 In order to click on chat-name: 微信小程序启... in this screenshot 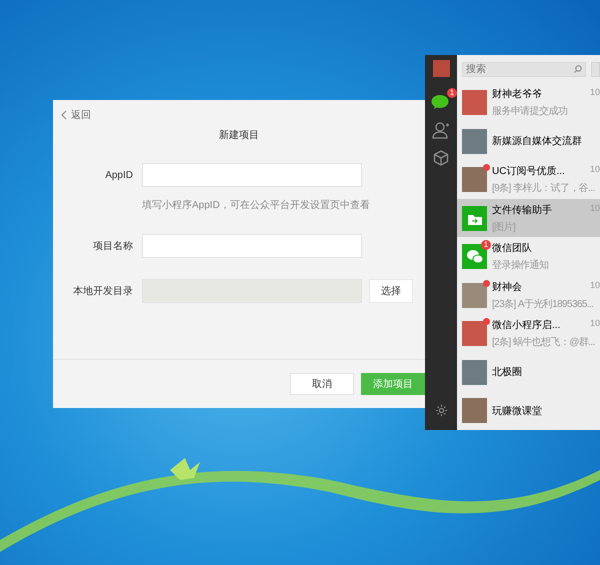, I will do `click(526, 325)`.